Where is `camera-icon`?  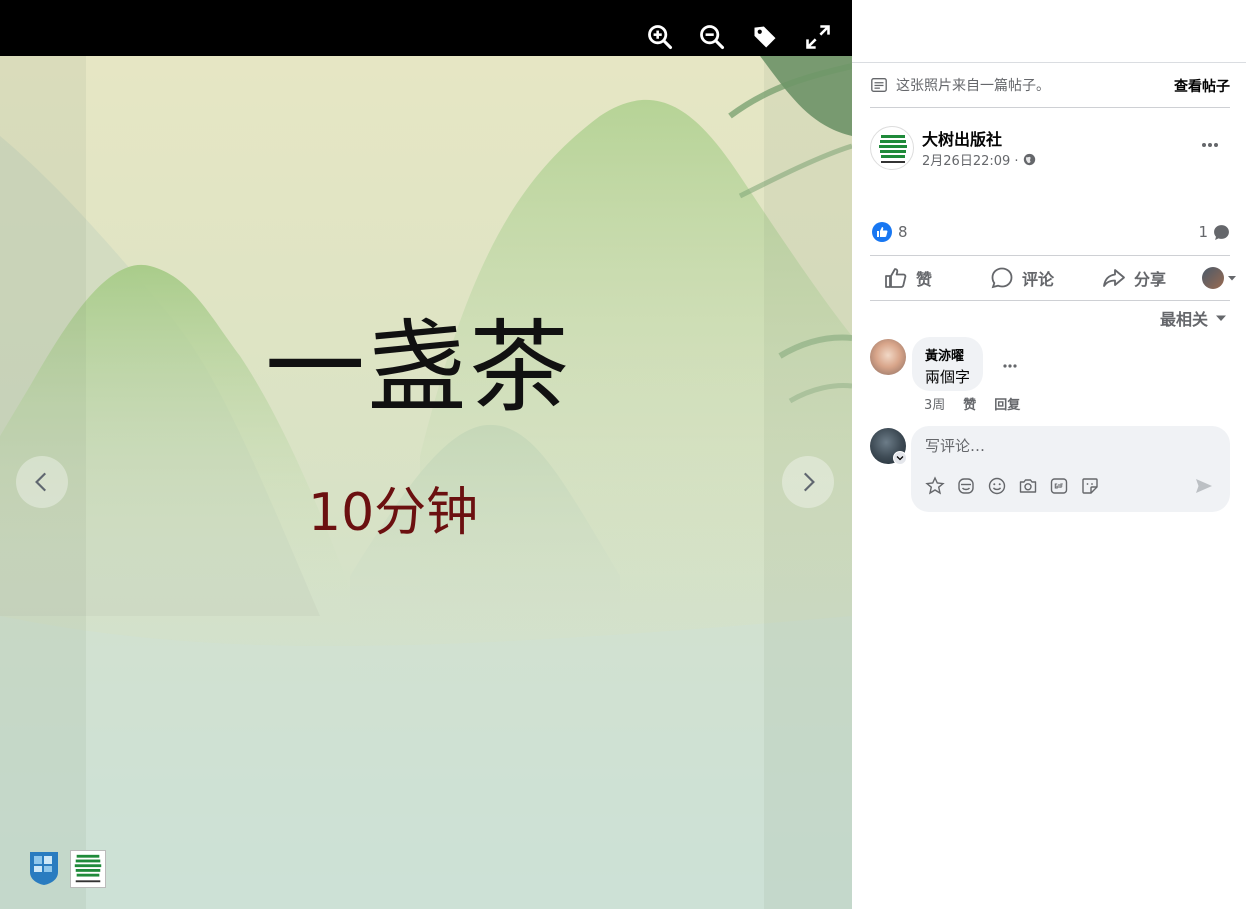
camera-icon is located at coordinates (1028, 486).